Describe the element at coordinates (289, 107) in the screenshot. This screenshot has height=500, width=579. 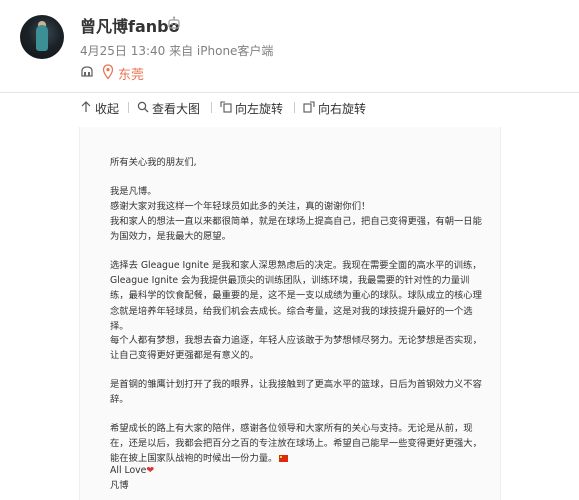
I see `image-toolbar: 收起 查看大图 向左旋转 向右旋转` at that location.